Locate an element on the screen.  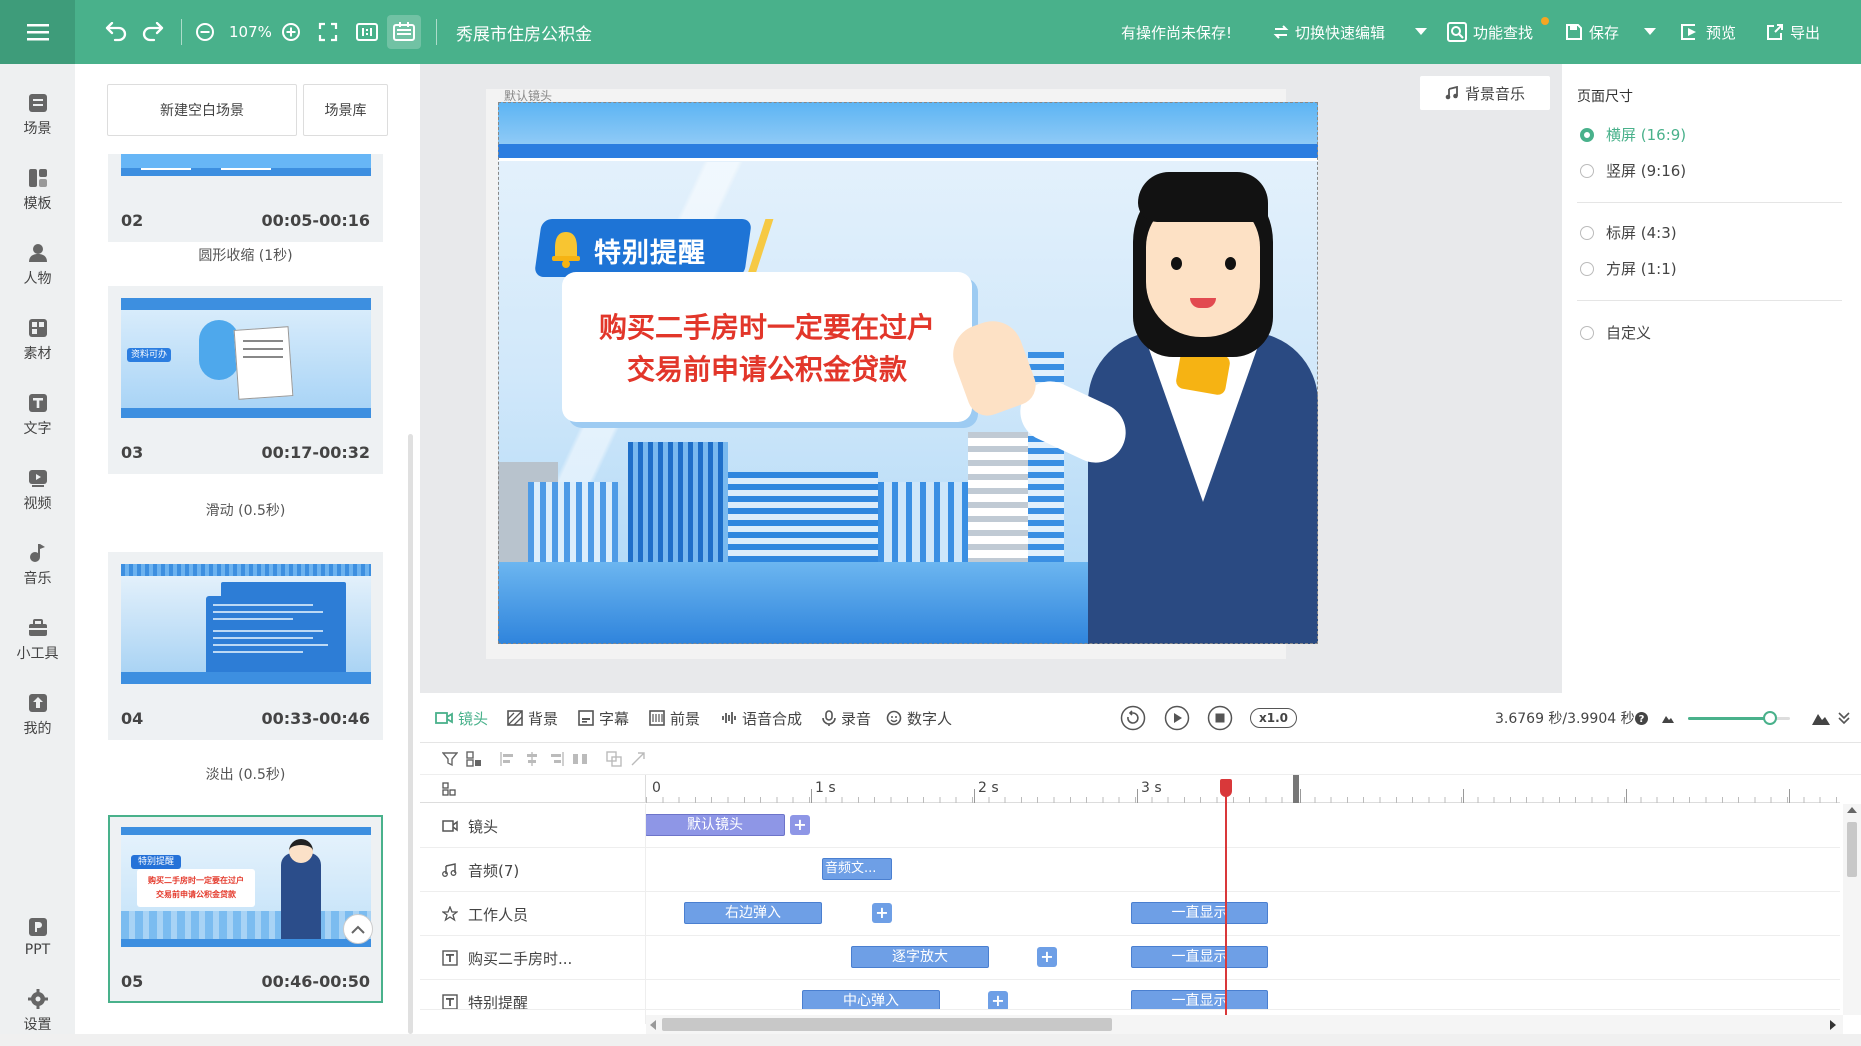
help-icon-wrap: ? is located at coordinates (1641, 718).